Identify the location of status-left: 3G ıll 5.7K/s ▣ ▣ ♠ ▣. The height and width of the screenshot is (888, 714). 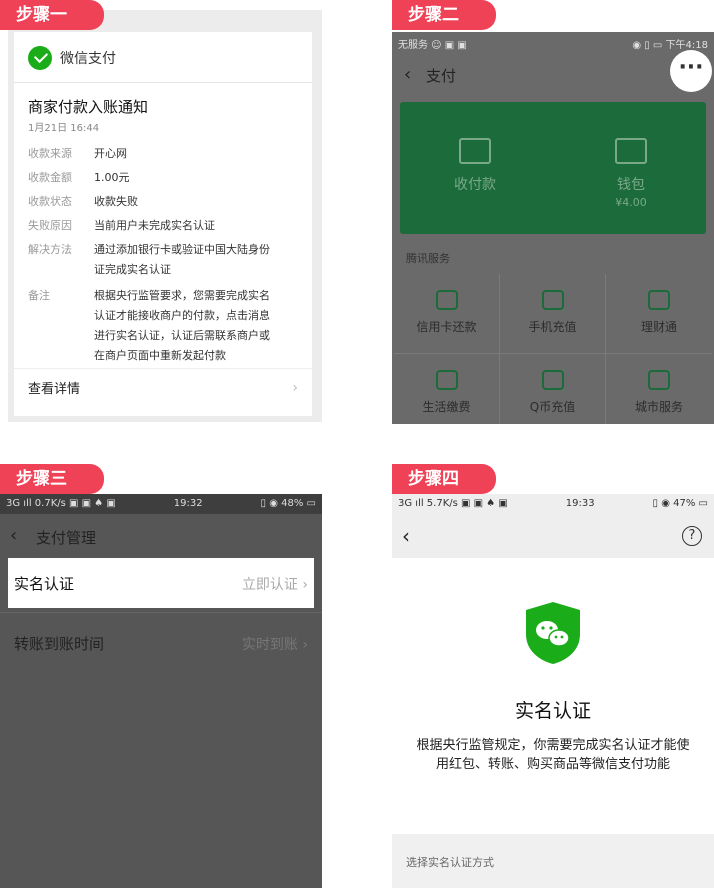
(453, 503).